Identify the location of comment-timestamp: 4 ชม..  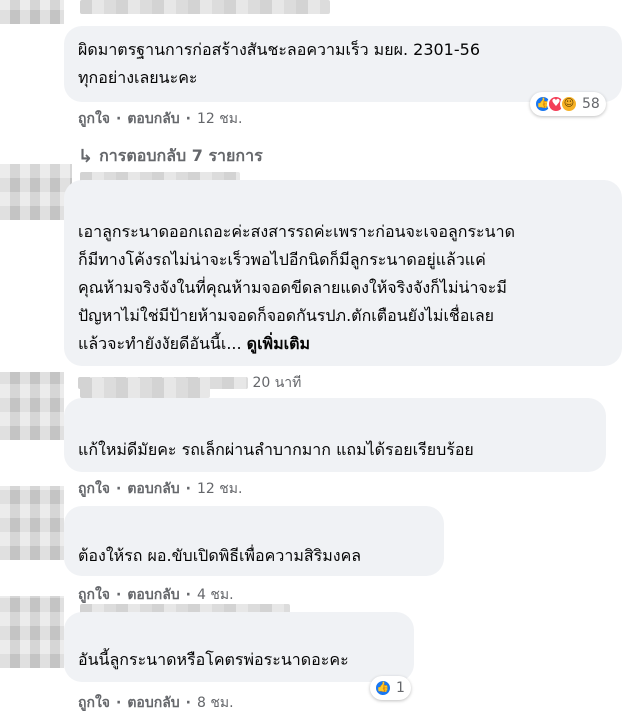
(215, 595).